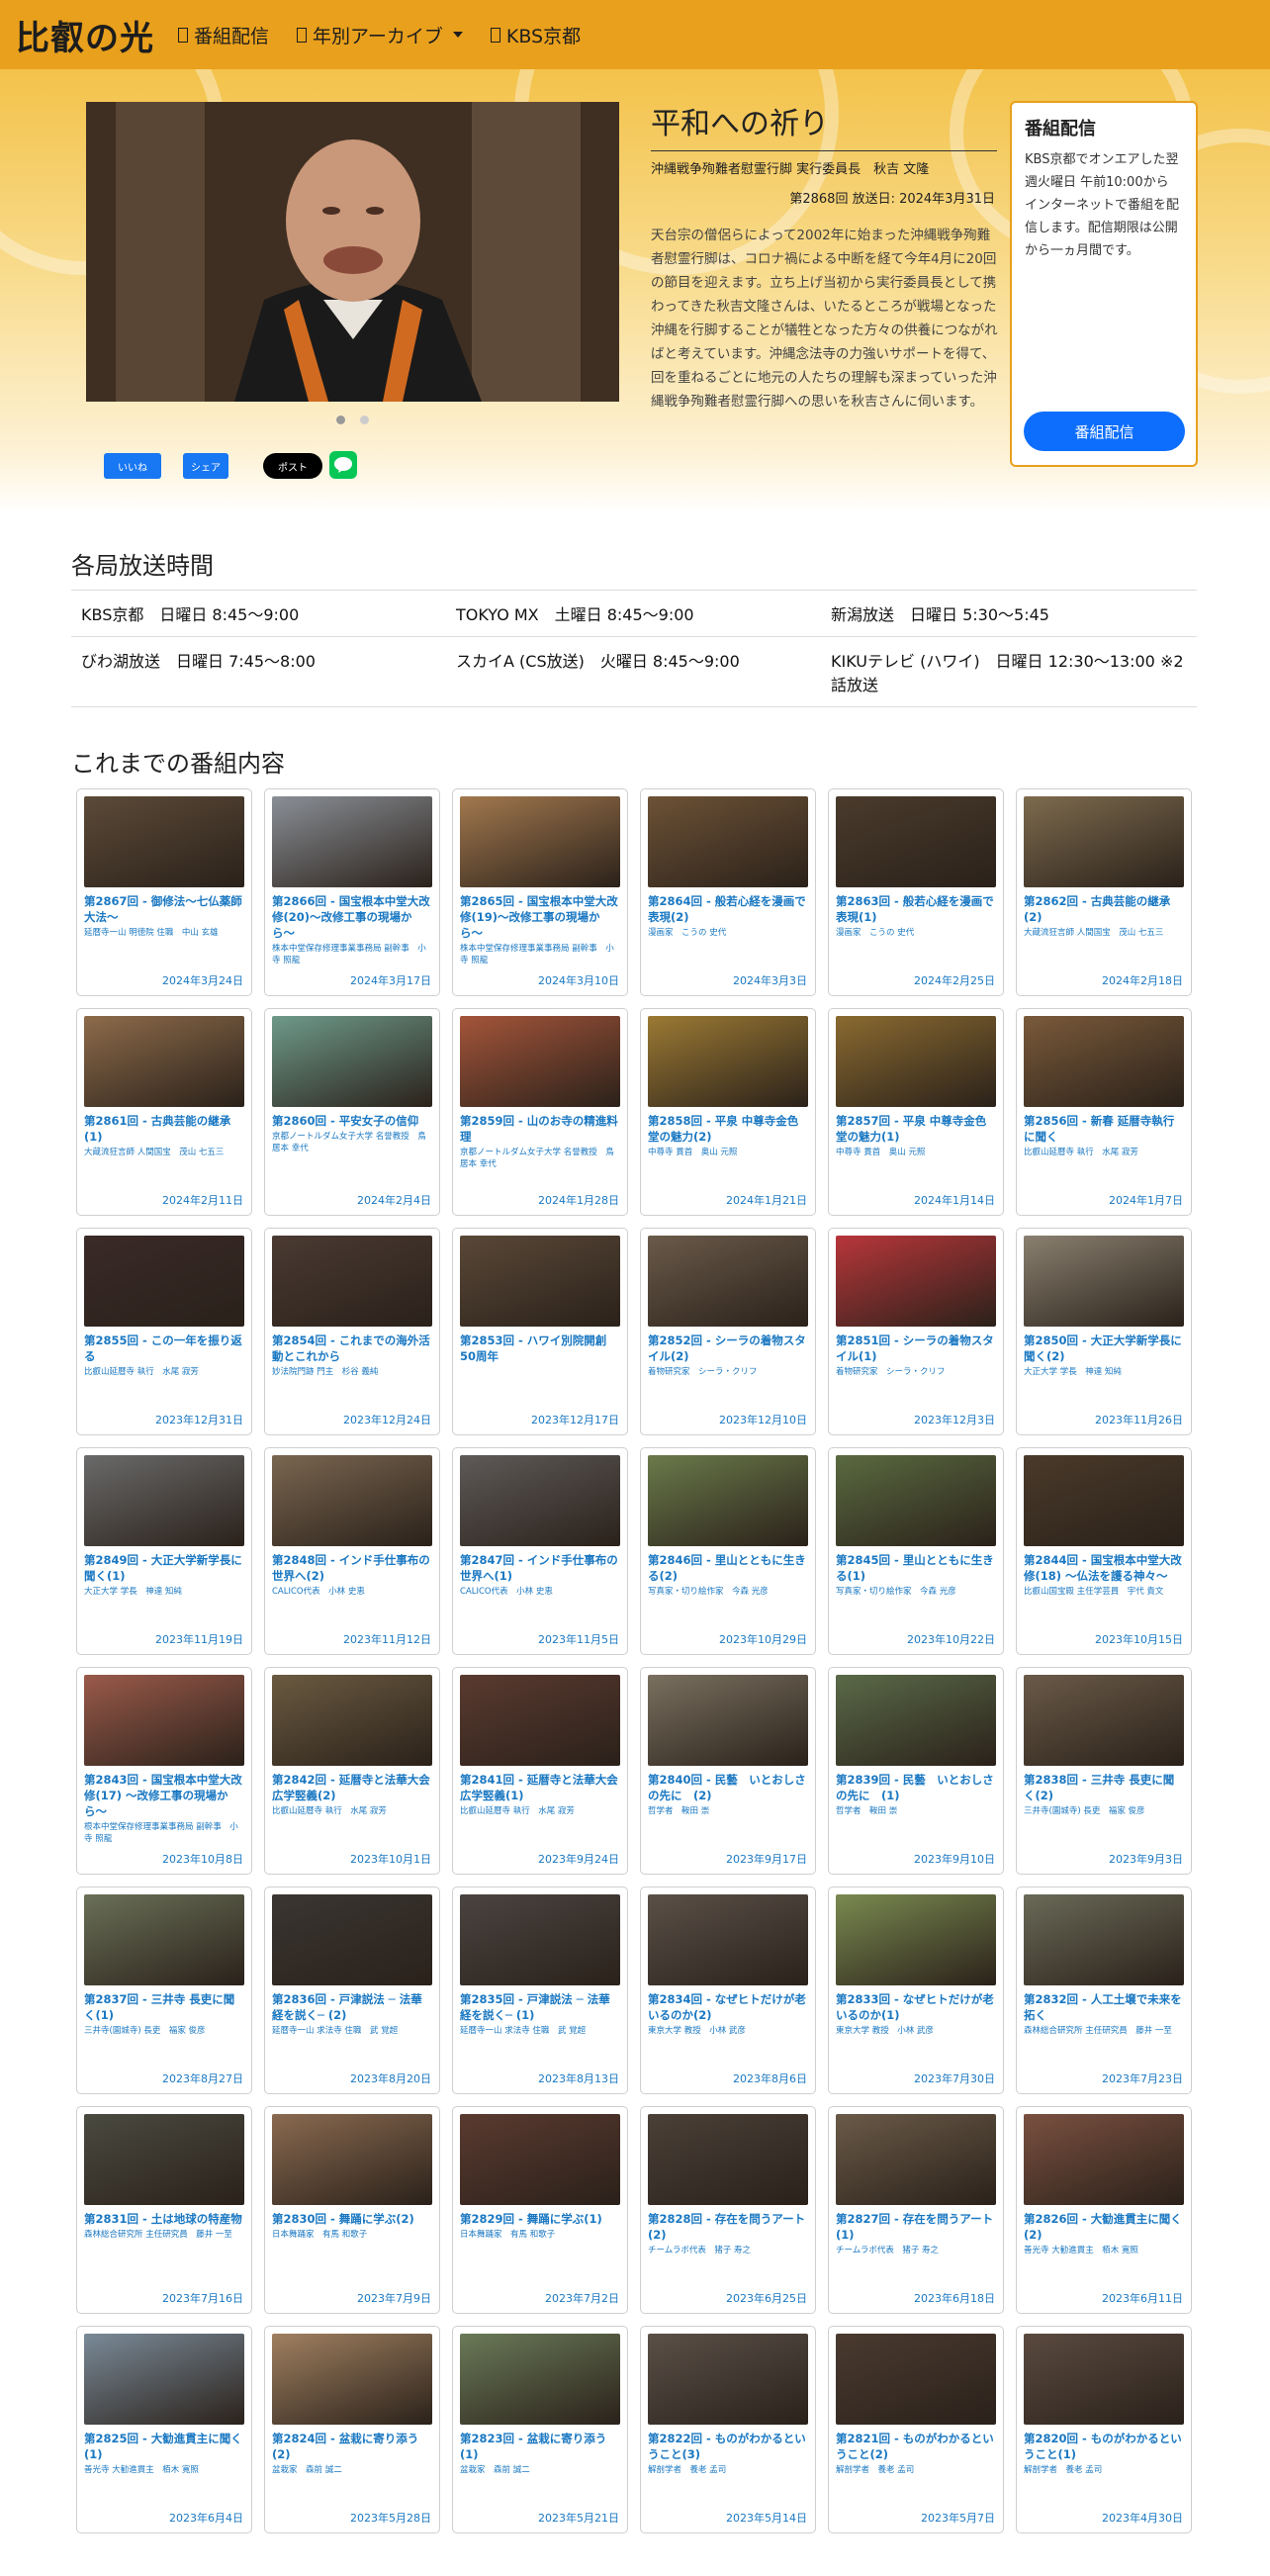  What do you see at coordinates (364, 420) in the screenshot?
I see `carousel-dot` at bounding box center [364, 420].